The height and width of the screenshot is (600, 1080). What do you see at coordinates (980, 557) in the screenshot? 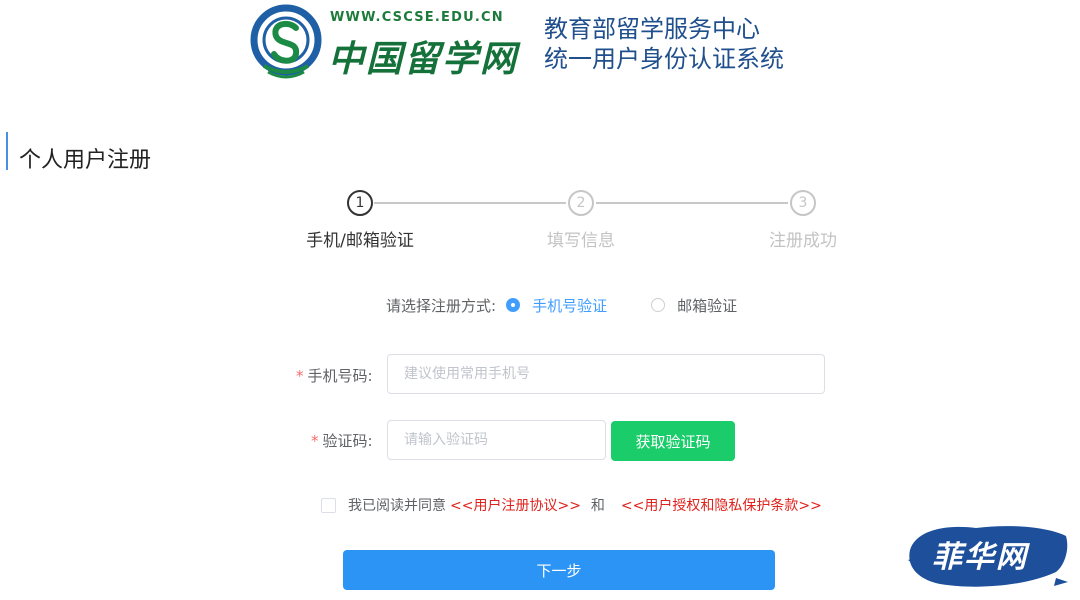
I see `watermark-text: 菲华网` at bounding box center [980, 557].